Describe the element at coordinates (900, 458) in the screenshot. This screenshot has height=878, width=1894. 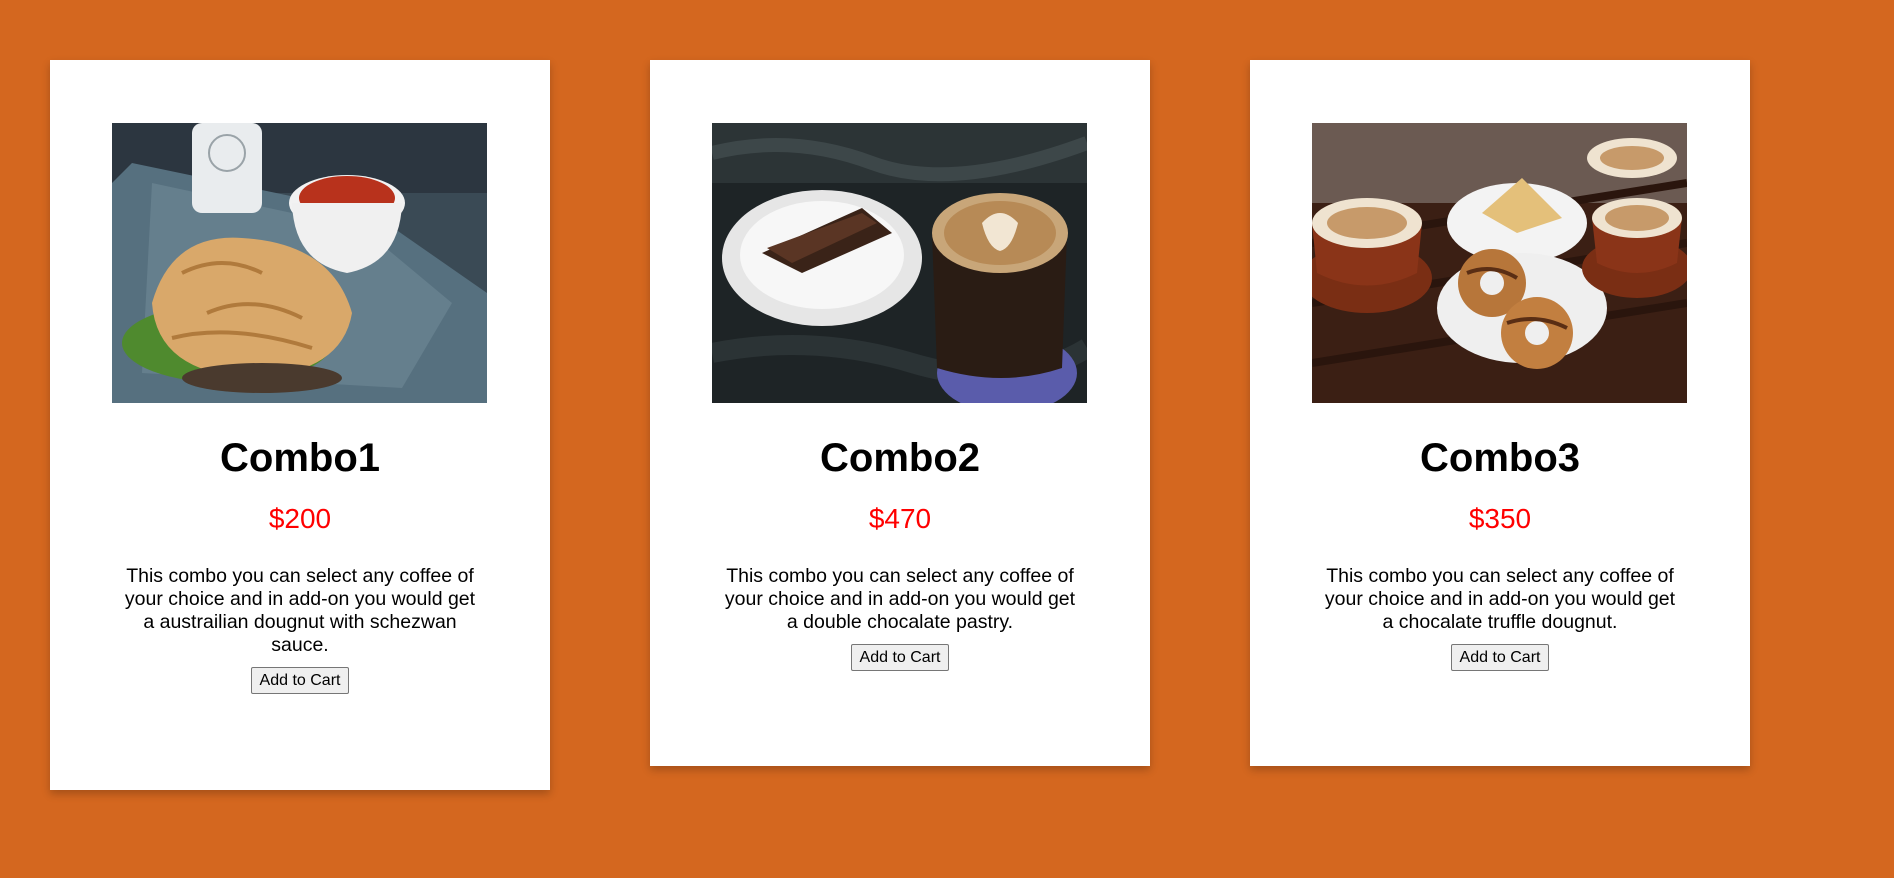
I see `product-title: Combo2` at that location.